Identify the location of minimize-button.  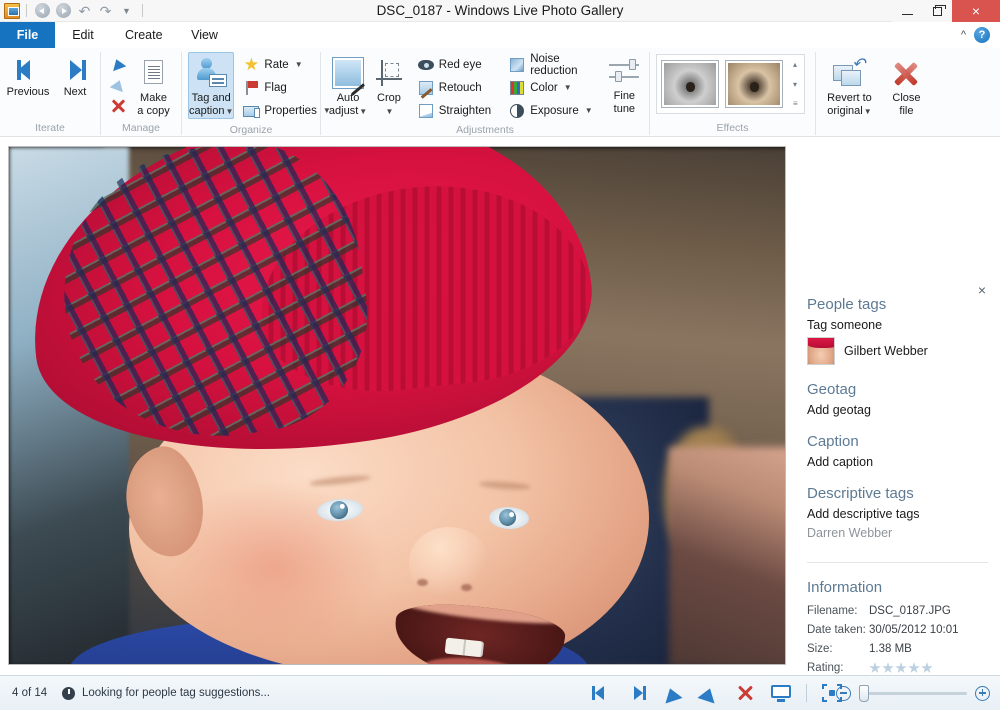
(907, 11).